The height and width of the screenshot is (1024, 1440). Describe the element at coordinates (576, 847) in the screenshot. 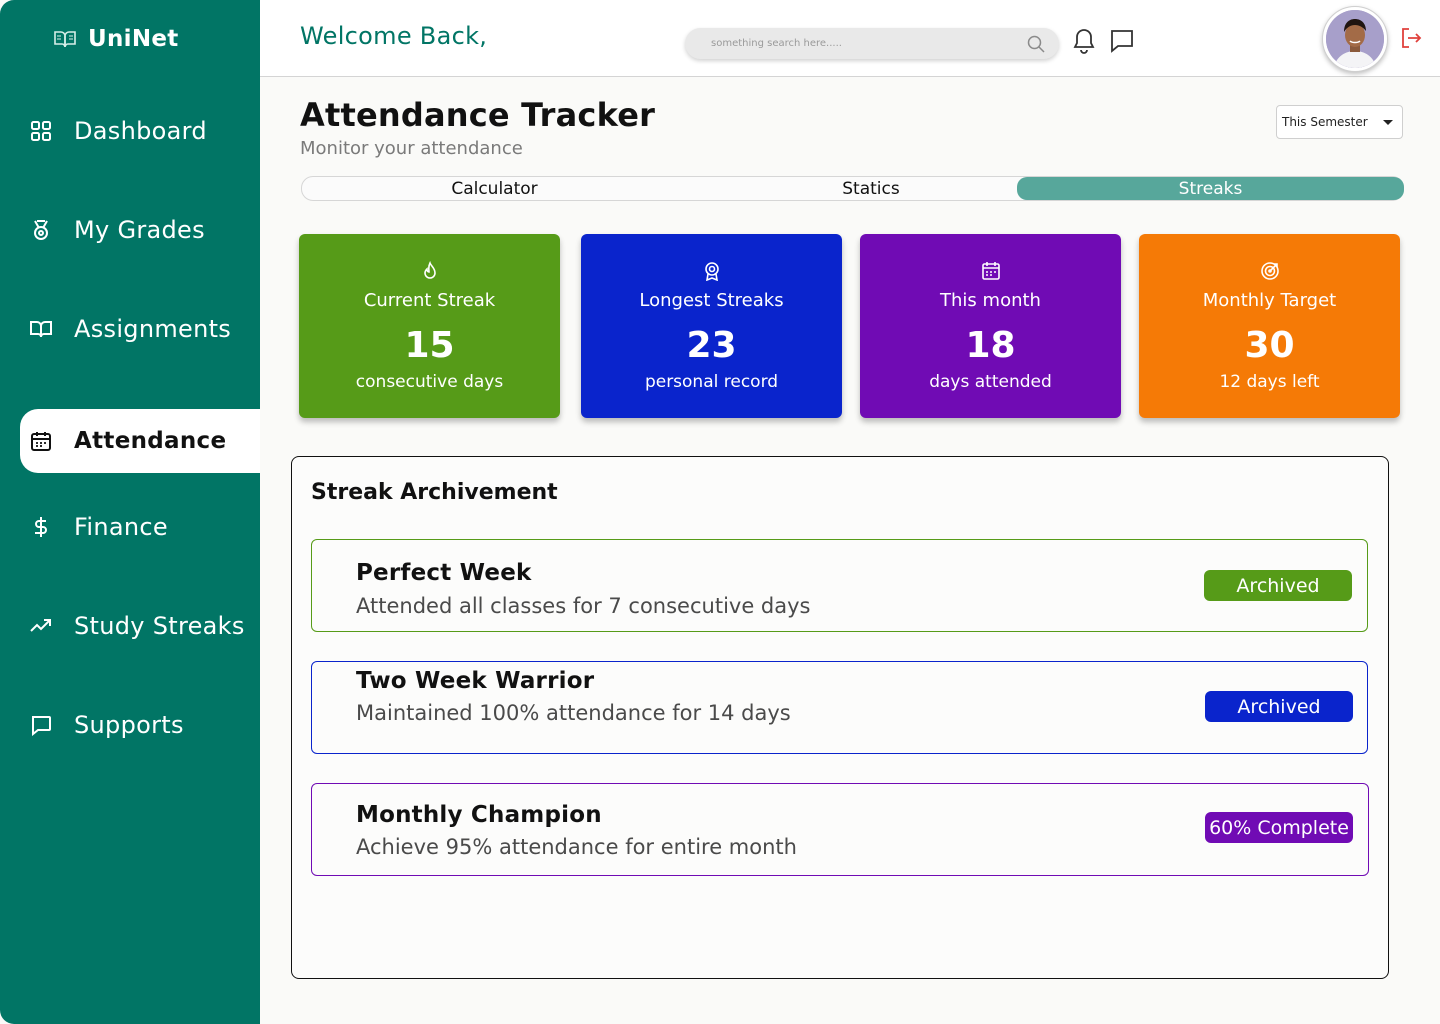

I see `achievement-description: Achieve 95% attendance for entire month` at that location.